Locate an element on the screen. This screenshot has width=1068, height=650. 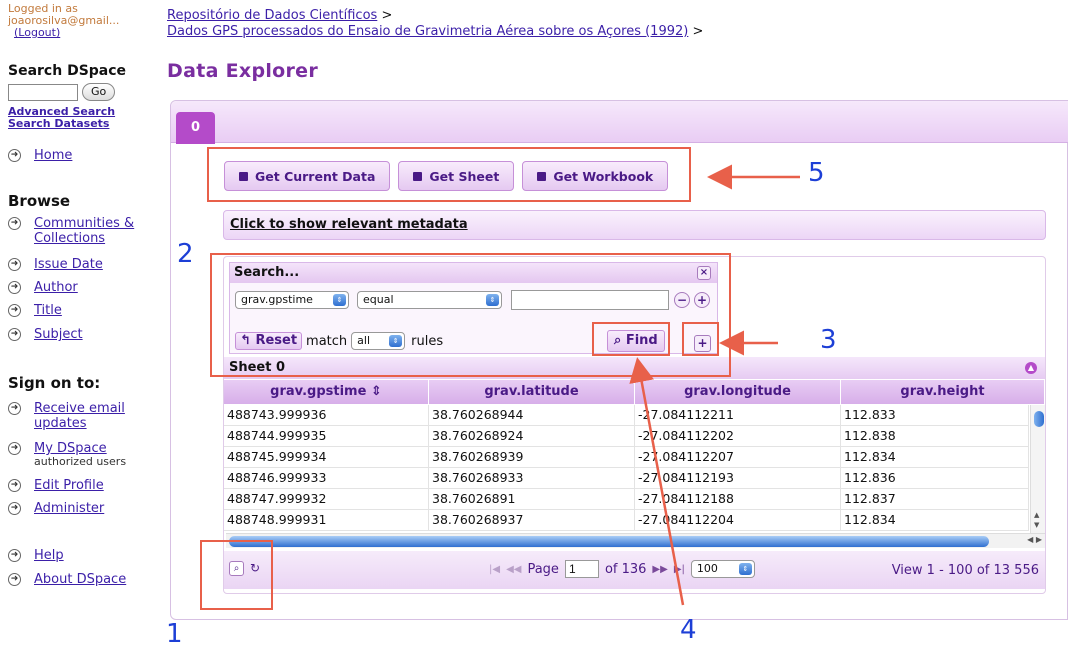
search-input is located at coordinates (43, 92).